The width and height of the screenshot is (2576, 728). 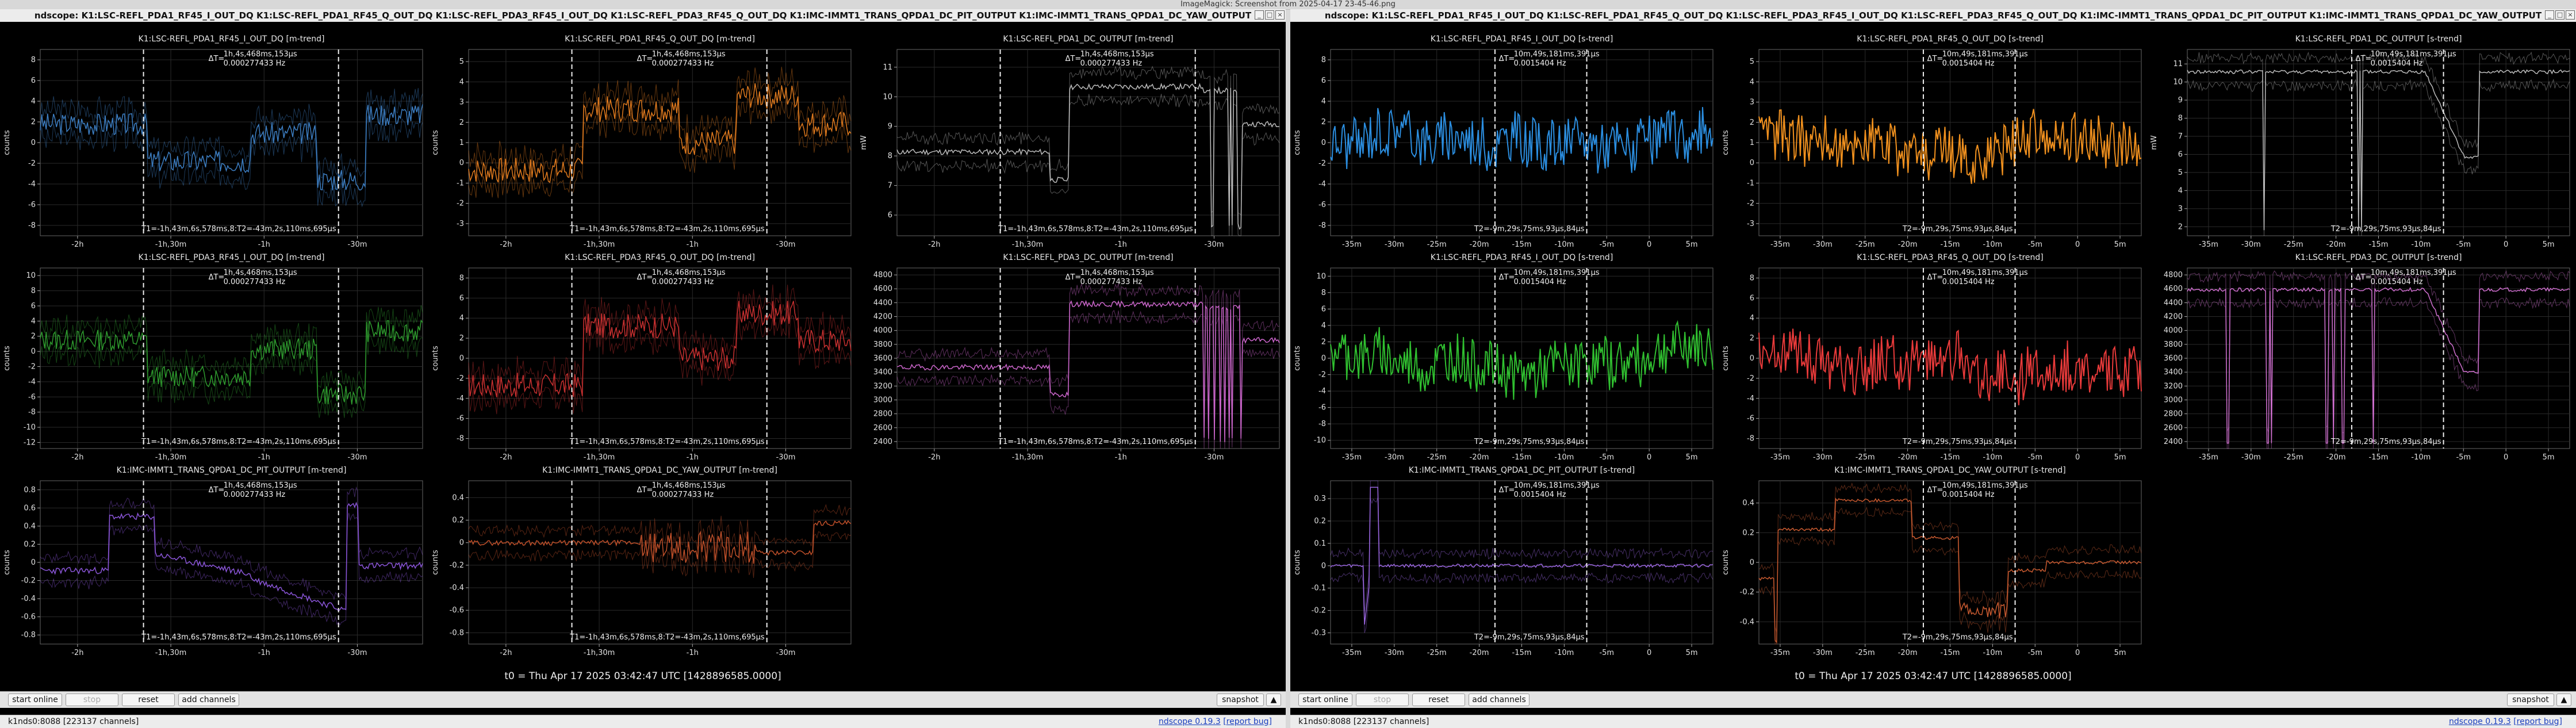 I want to click on y-tick-label: -6, so click(x=32, y=397).